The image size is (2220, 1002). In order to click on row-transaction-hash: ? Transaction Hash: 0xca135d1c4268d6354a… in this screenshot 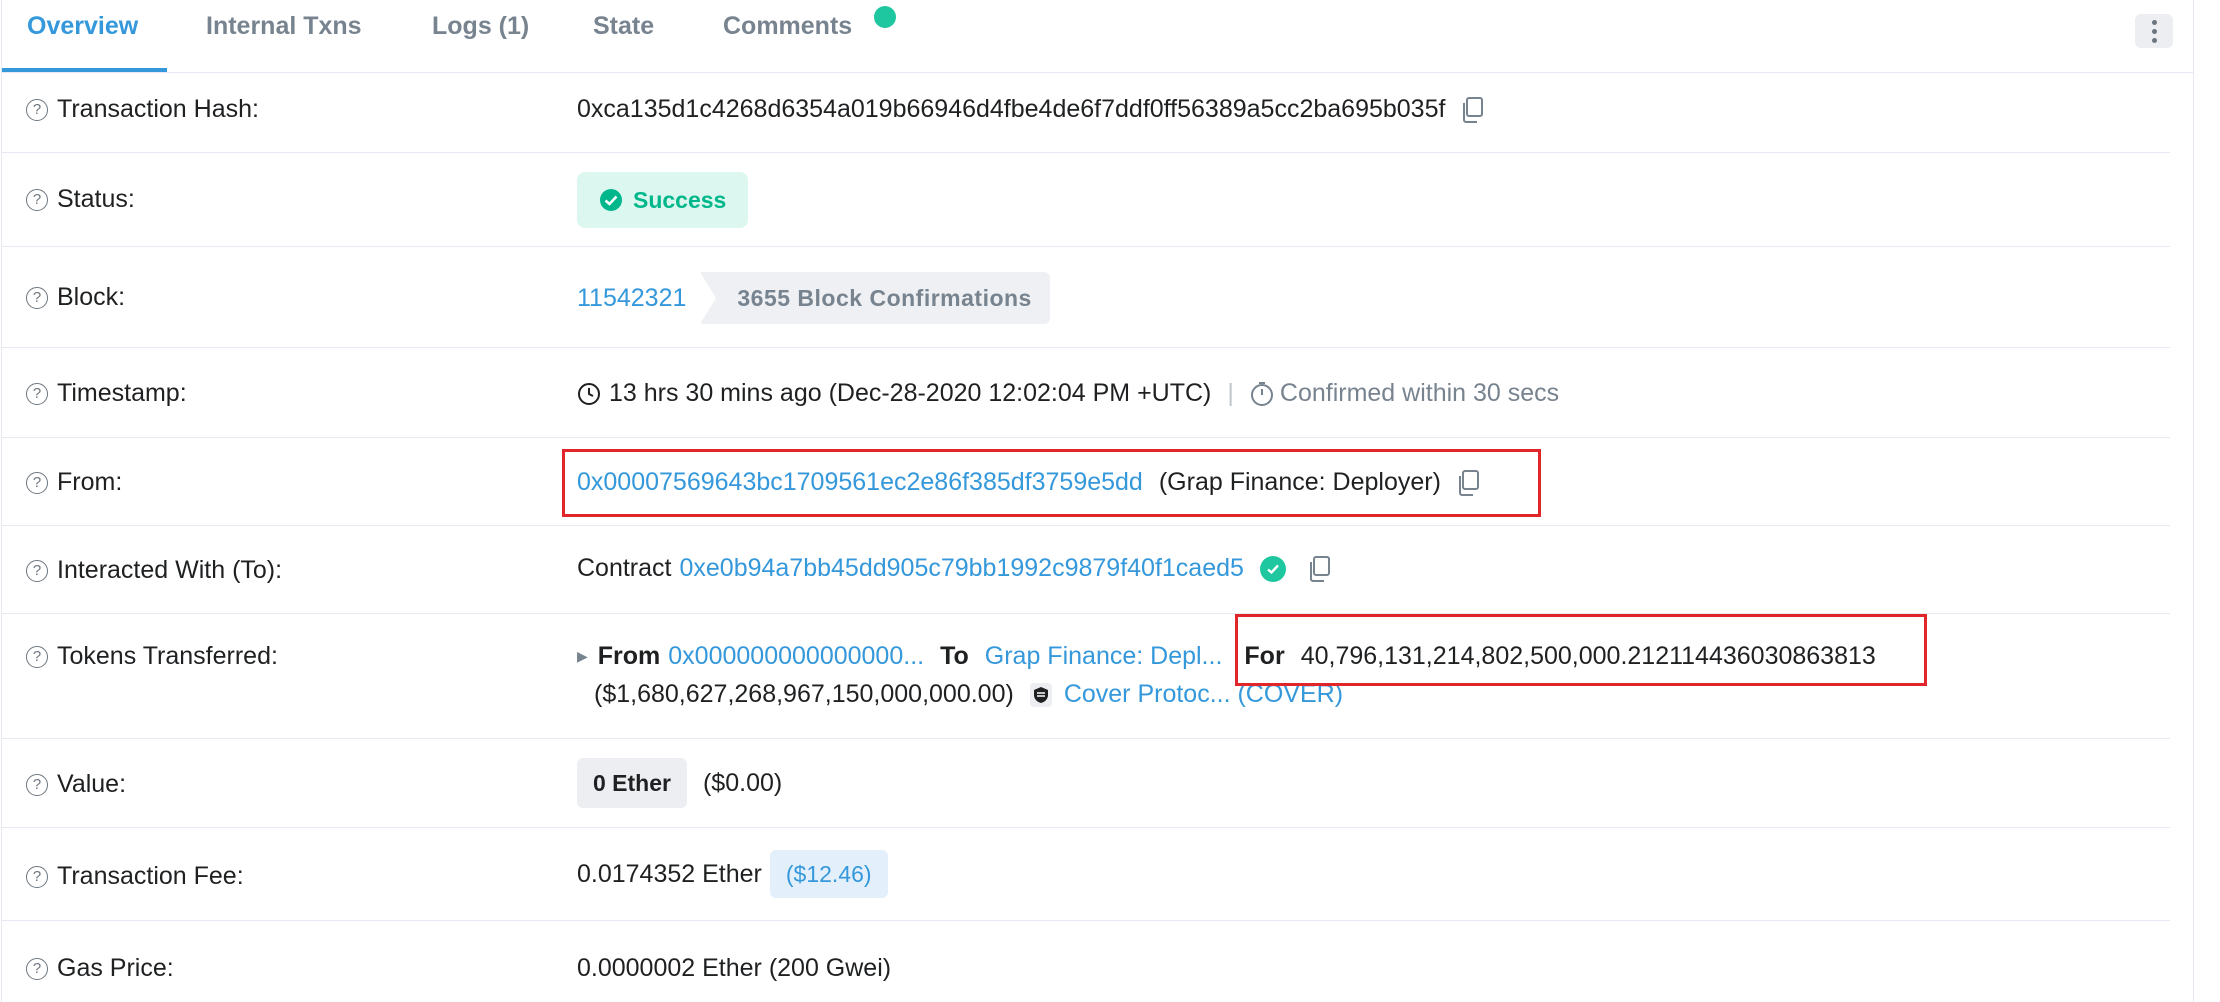, I will do `click(1086, 113)`.